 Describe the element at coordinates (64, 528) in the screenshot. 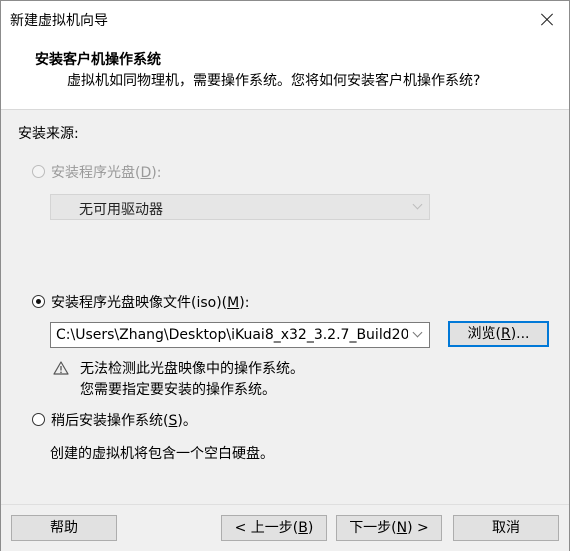

I see `help-button: 帮助` at that location.